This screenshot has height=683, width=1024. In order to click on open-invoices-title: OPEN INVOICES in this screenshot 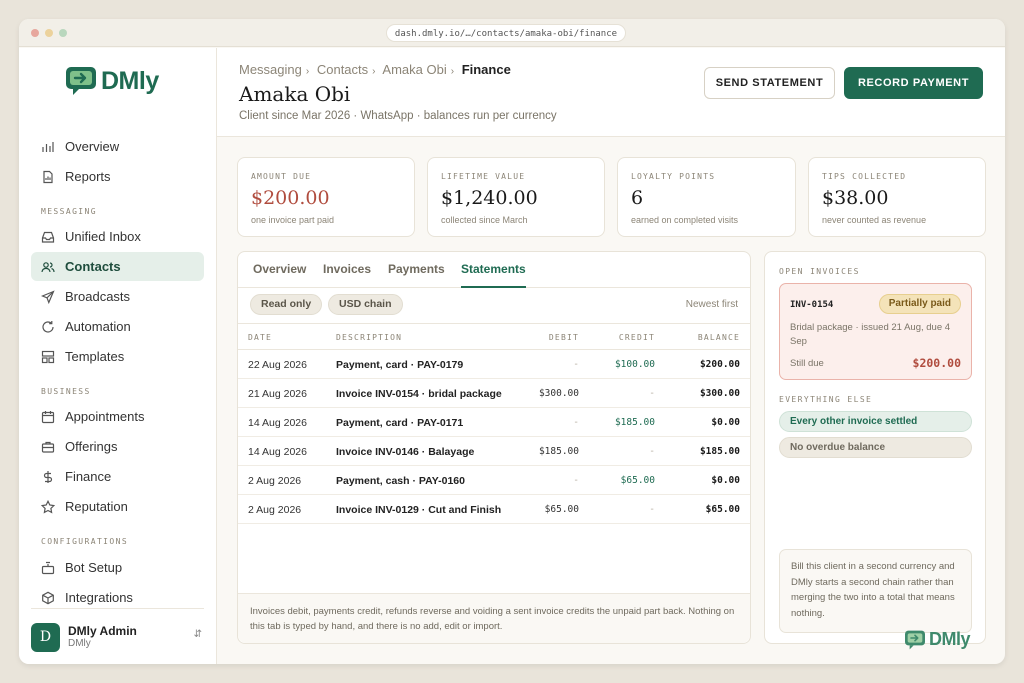, I will do `click(819, 271)`.